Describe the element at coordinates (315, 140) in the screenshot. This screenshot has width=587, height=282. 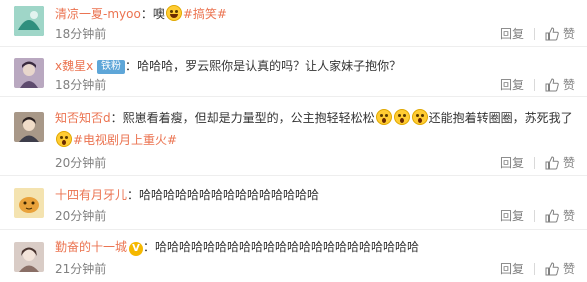
I see `comment-text-line2: #电视剧月上重火#` at that location.